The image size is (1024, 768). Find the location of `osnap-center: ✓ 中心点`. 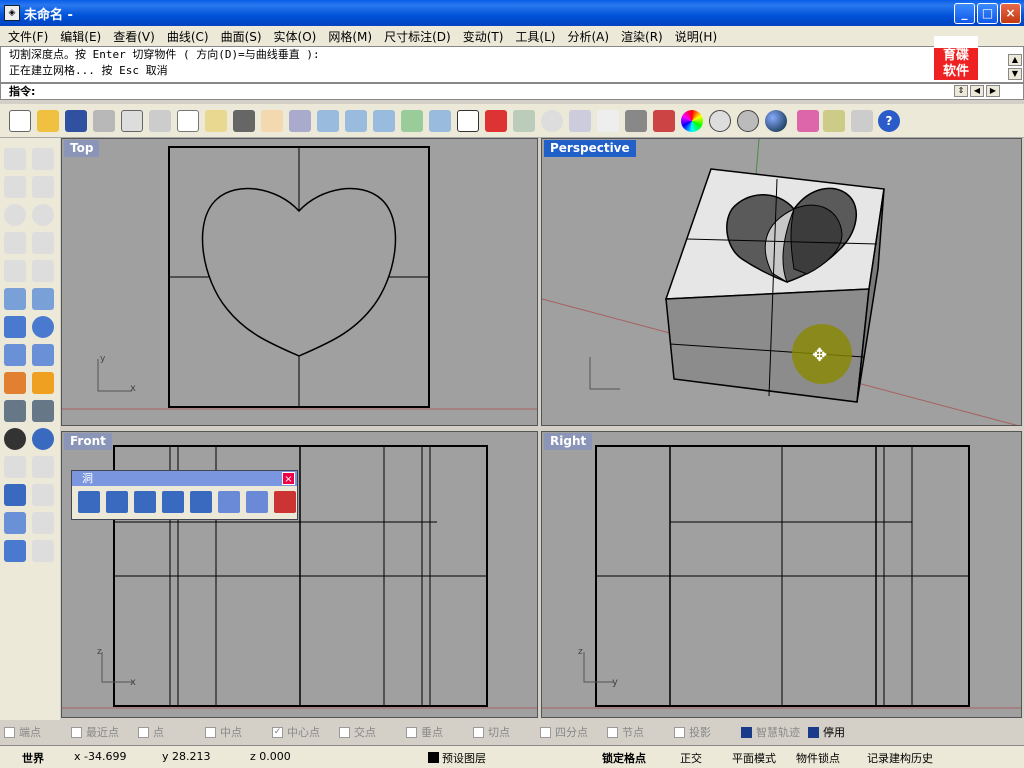

osnap-center: ✓ 中心点 is located at coordinates (305, 732).